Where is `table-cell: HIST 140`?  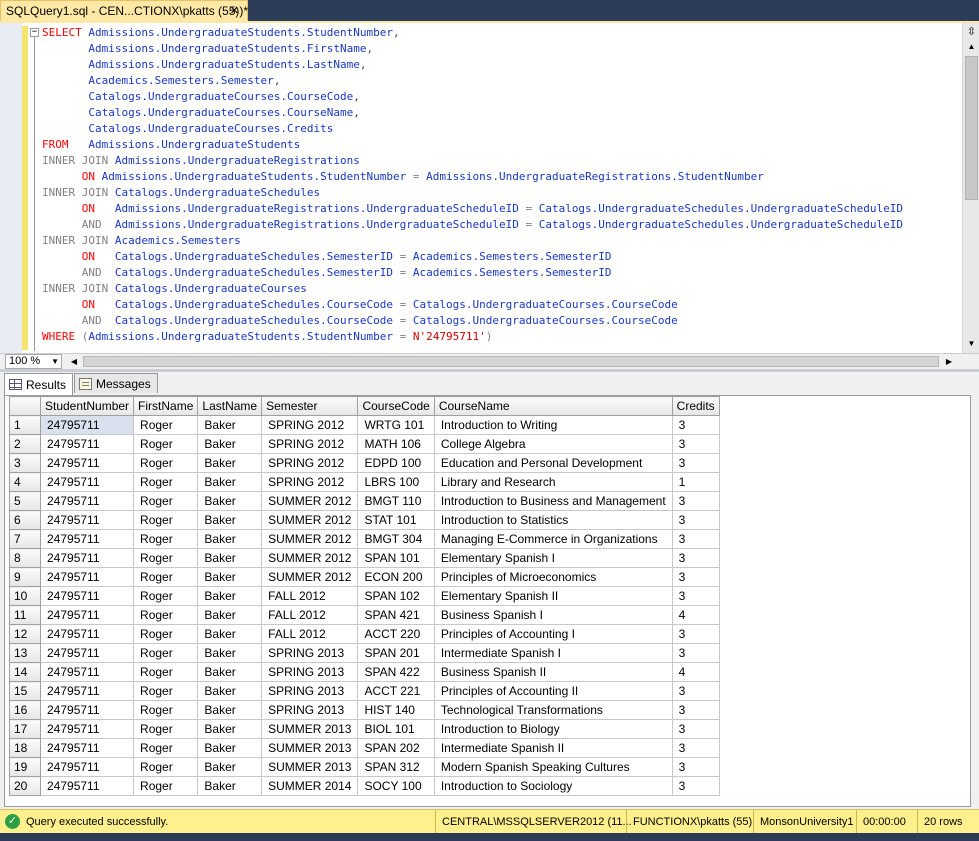
table-cell: HIST 140 is located at coordinates (396, 710).